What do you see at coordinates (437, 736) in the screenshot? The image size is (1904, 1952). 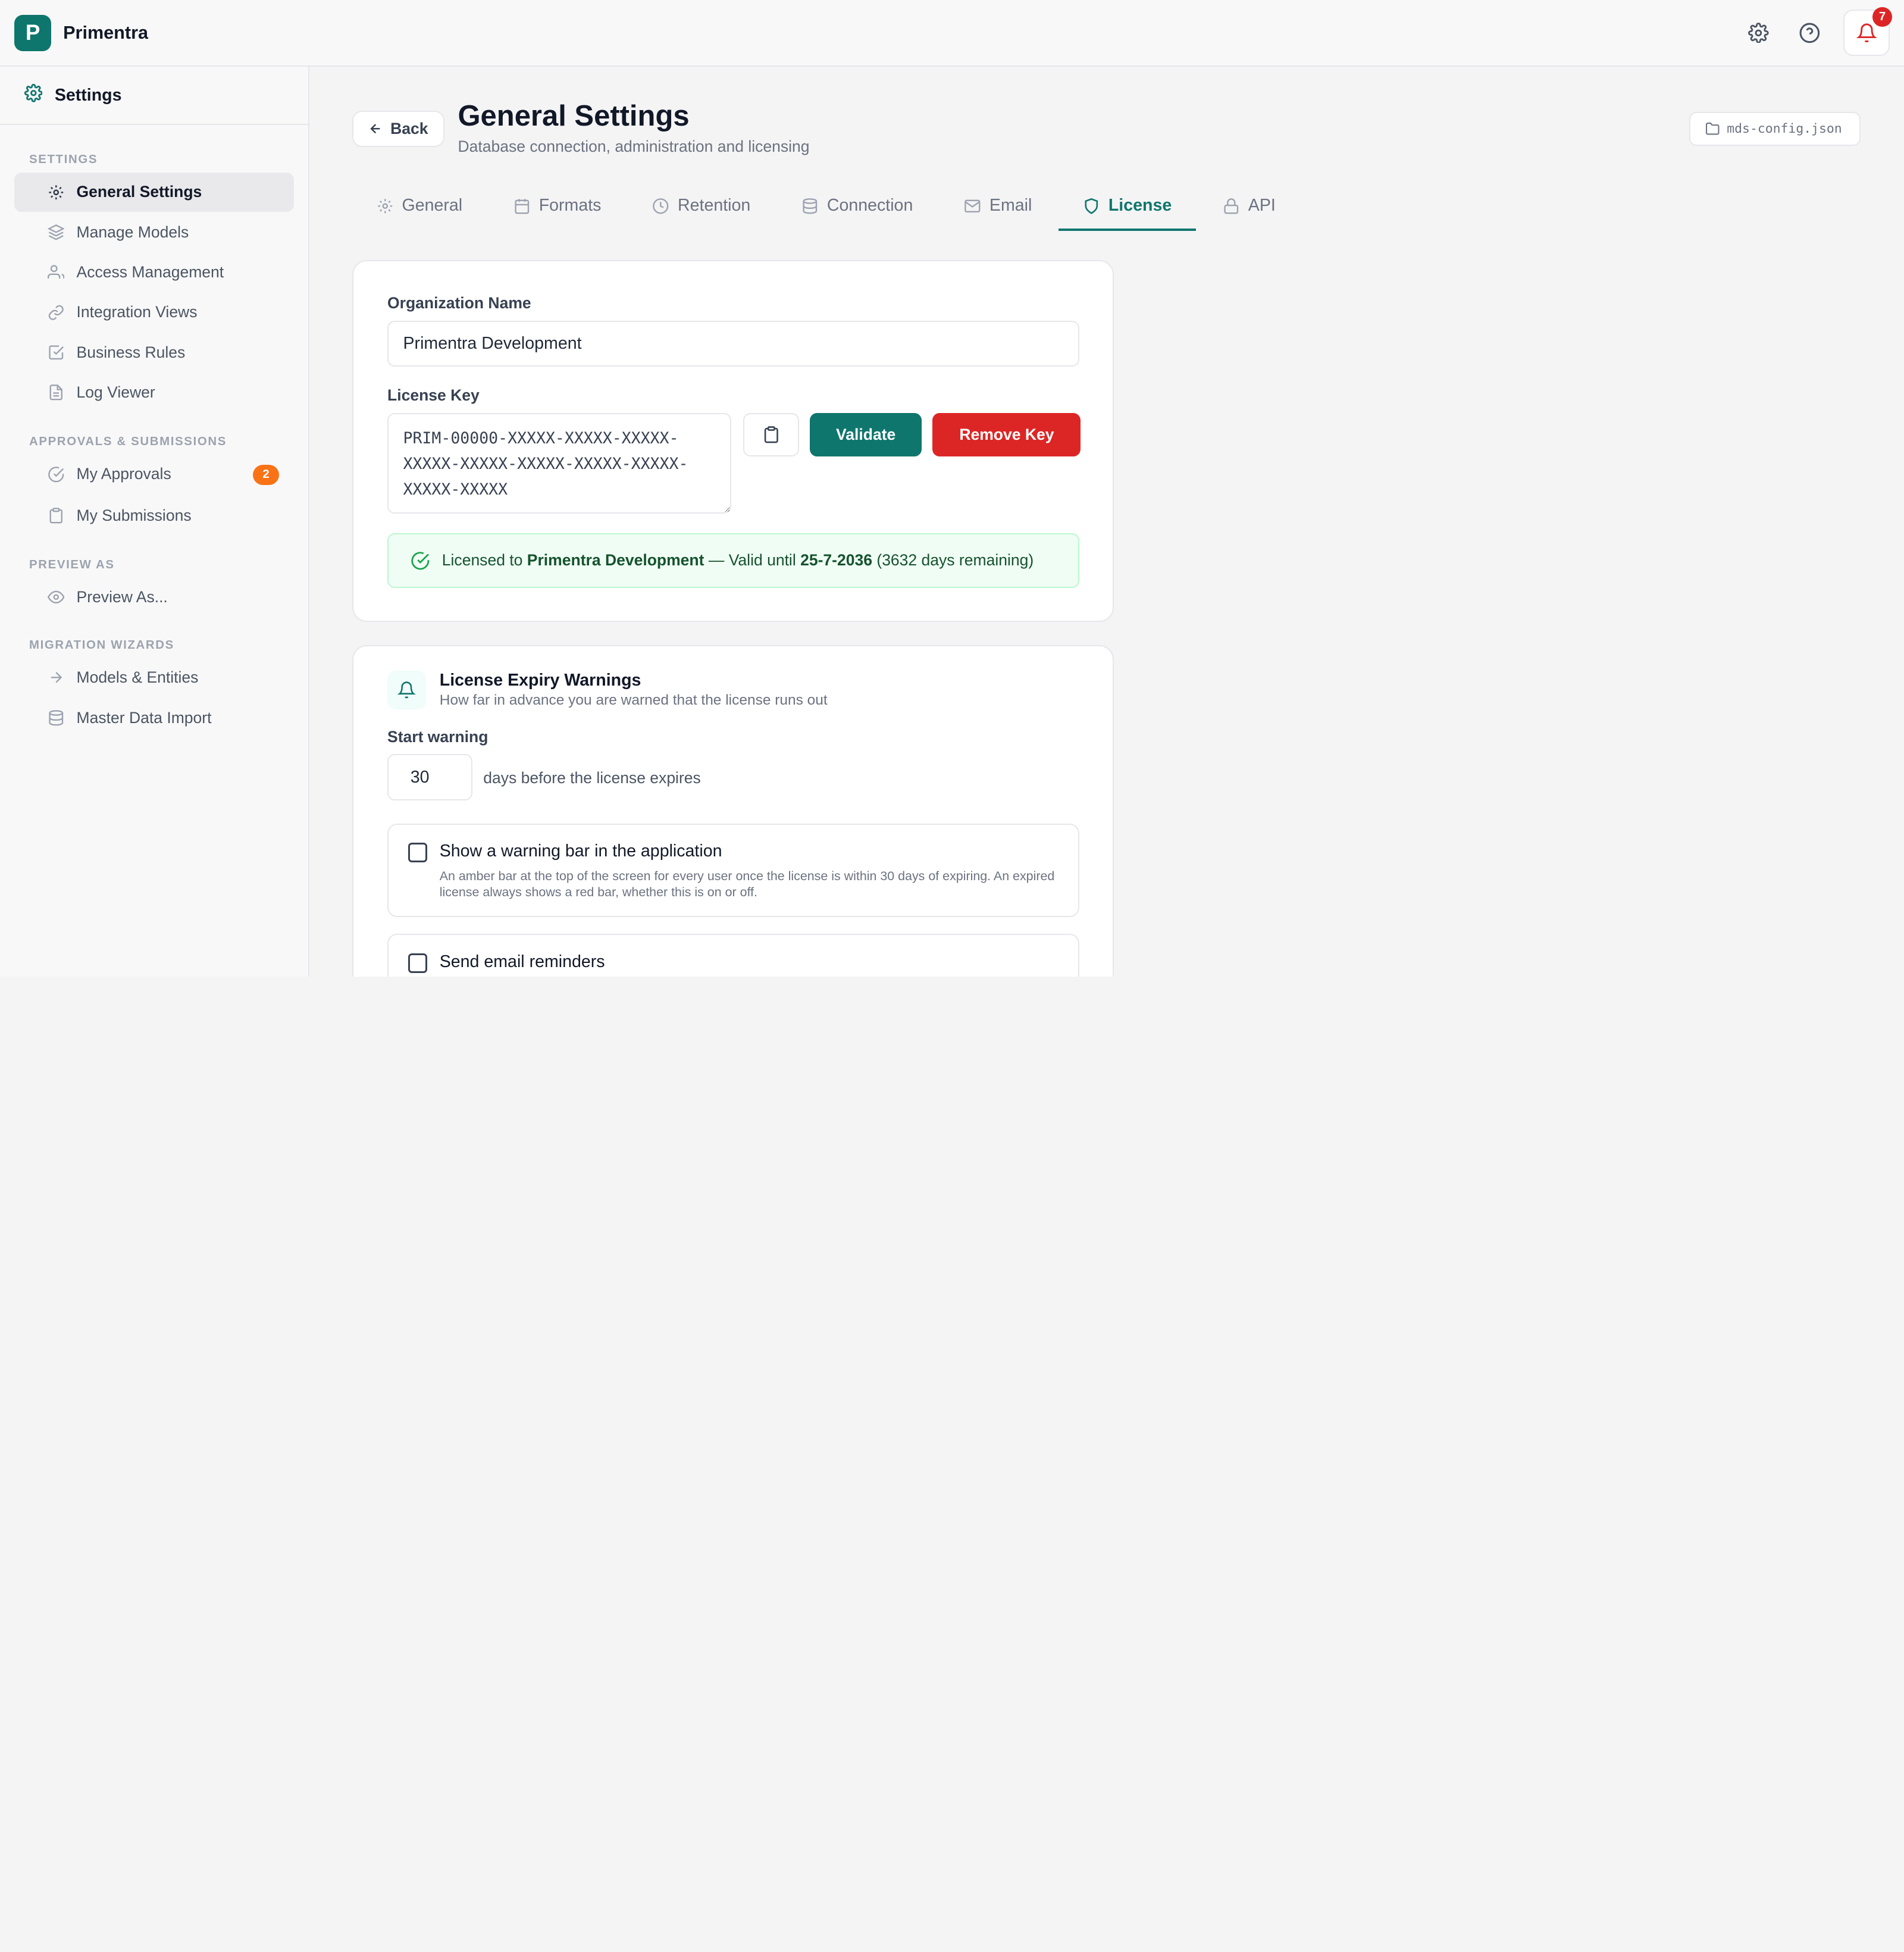 I see `start-warning-label: Start warning` at bounding box center [437, 736].